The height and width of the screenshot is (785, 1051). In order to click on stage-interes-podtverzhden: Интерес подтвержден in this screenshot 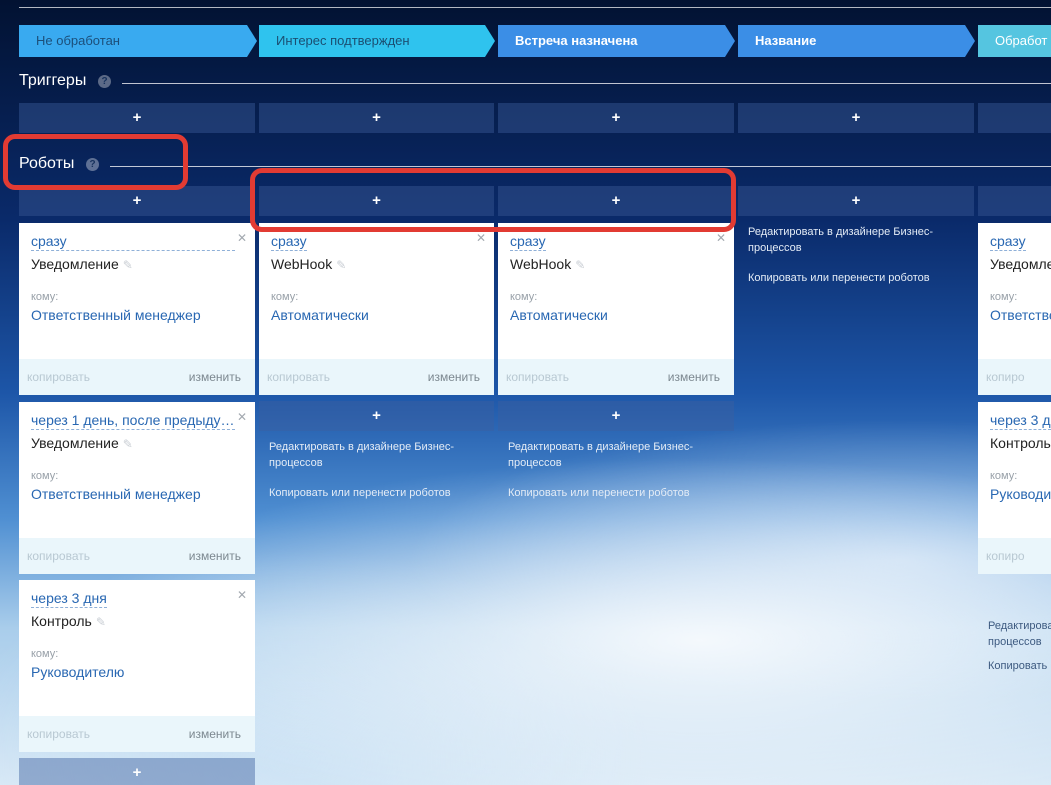, I will do `click(377, 41)`.